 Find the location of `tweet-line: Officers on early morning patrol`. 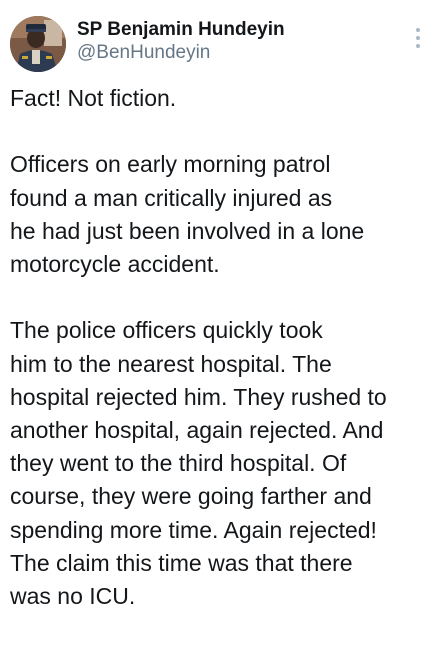

tweet-line: Officers on early morning patrol is located at coordinates (170, 164).